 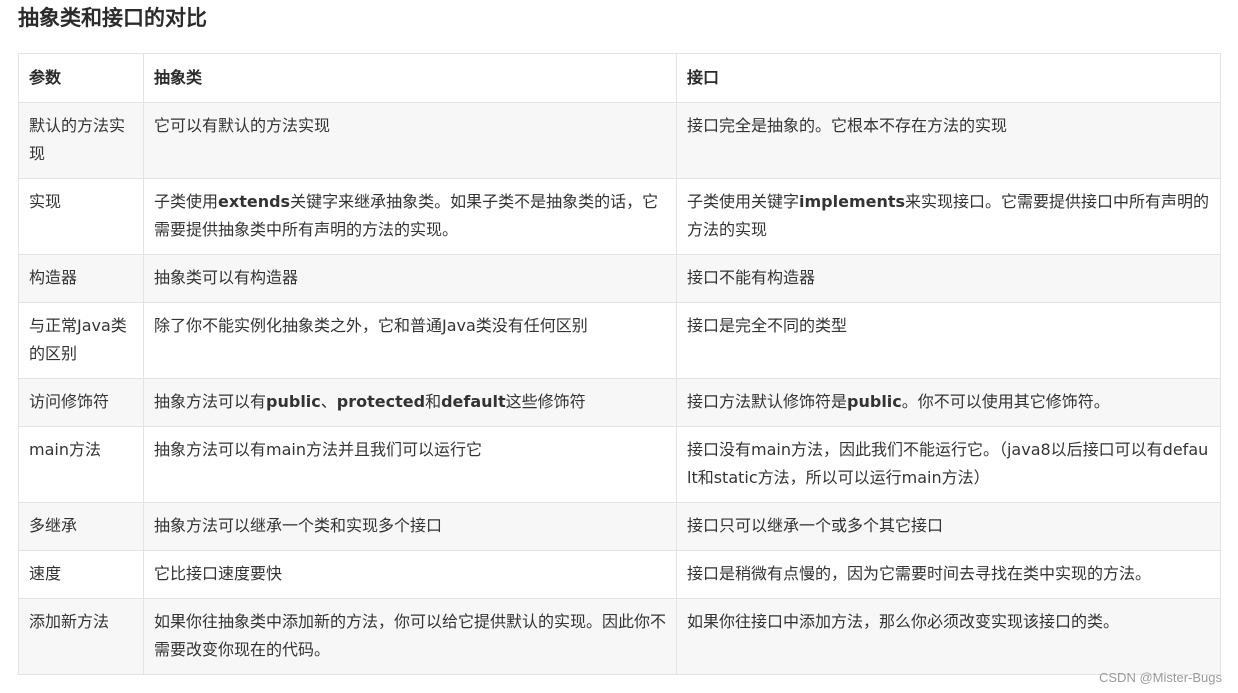 I want to click on cell-text: 抽象方法可以有, so click(x=210, y=401).